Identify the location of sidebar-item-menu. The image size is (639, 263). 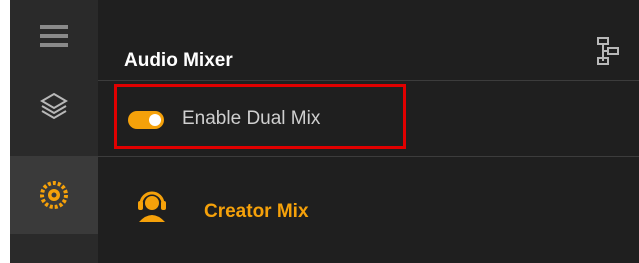
(54, 36).